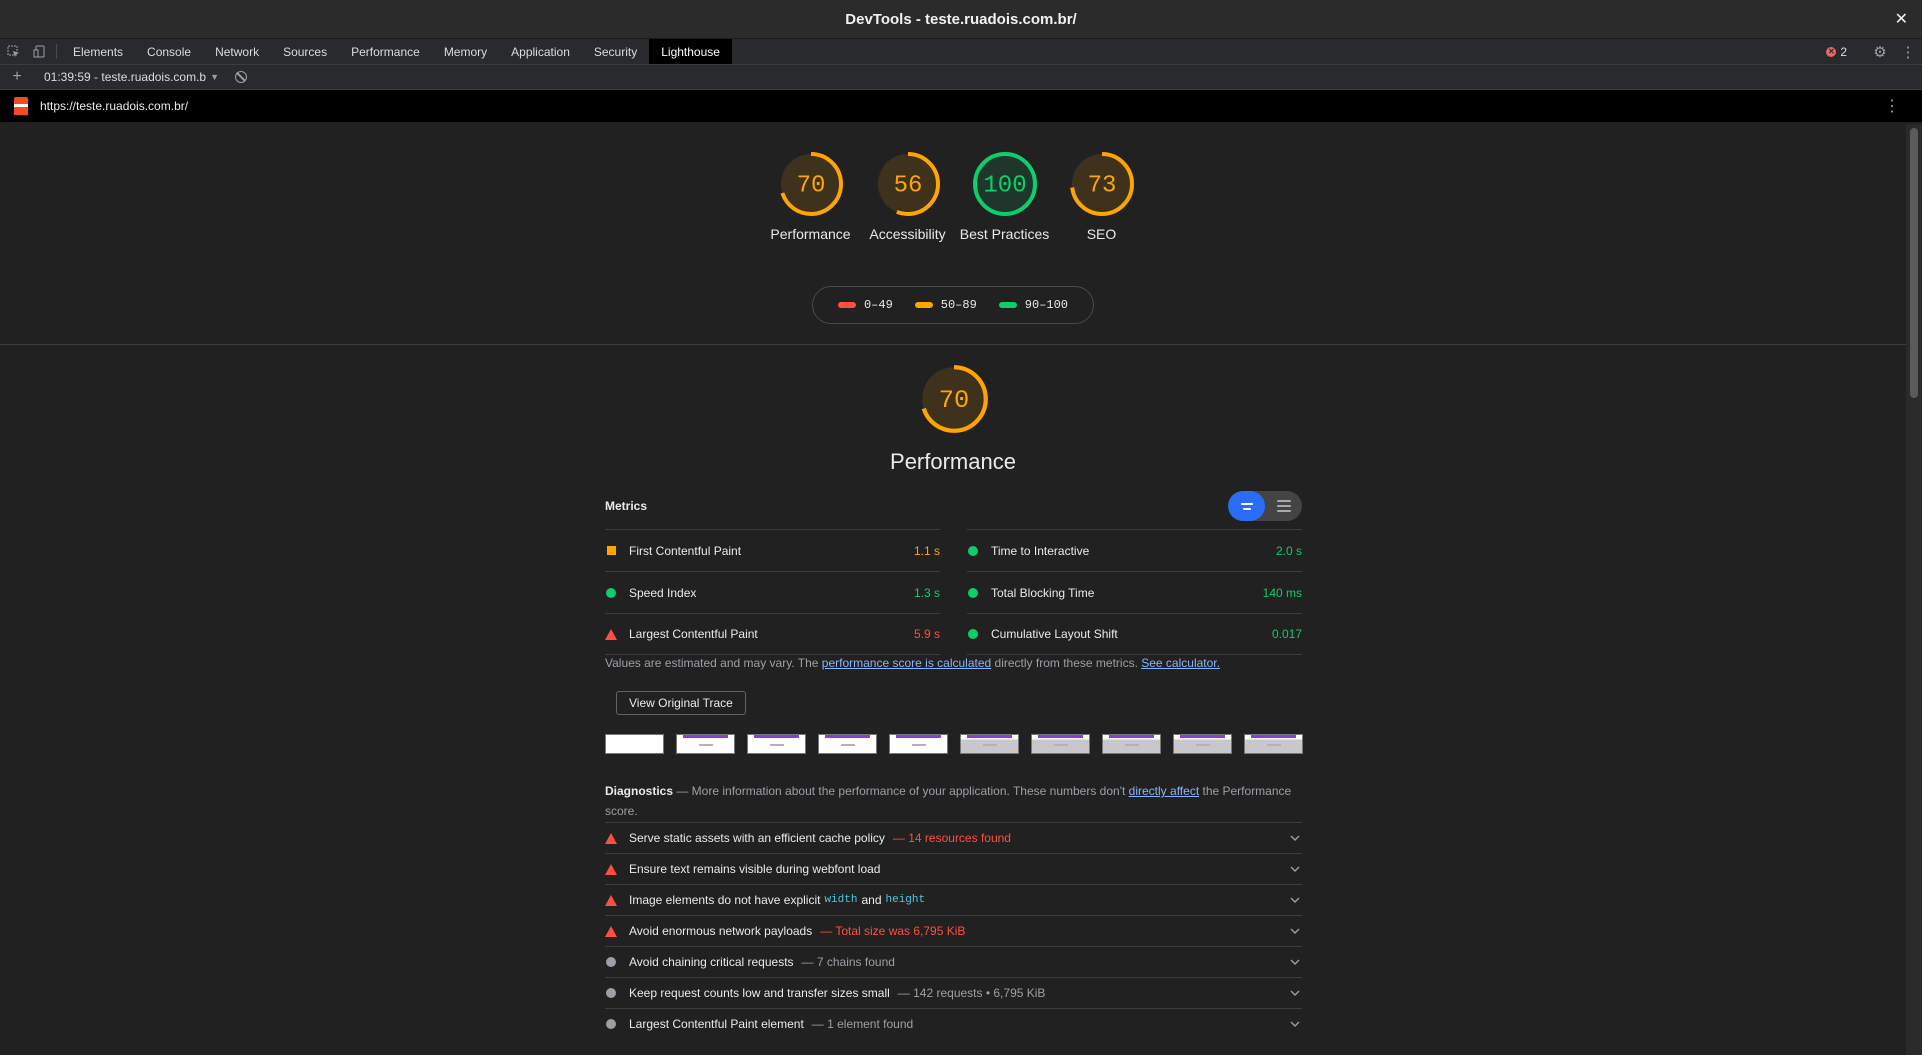 The image size is (1922, 1055). Describe the element at coordinates (237, 51) in the screenshot. I see `tab-network: Network` at that location.